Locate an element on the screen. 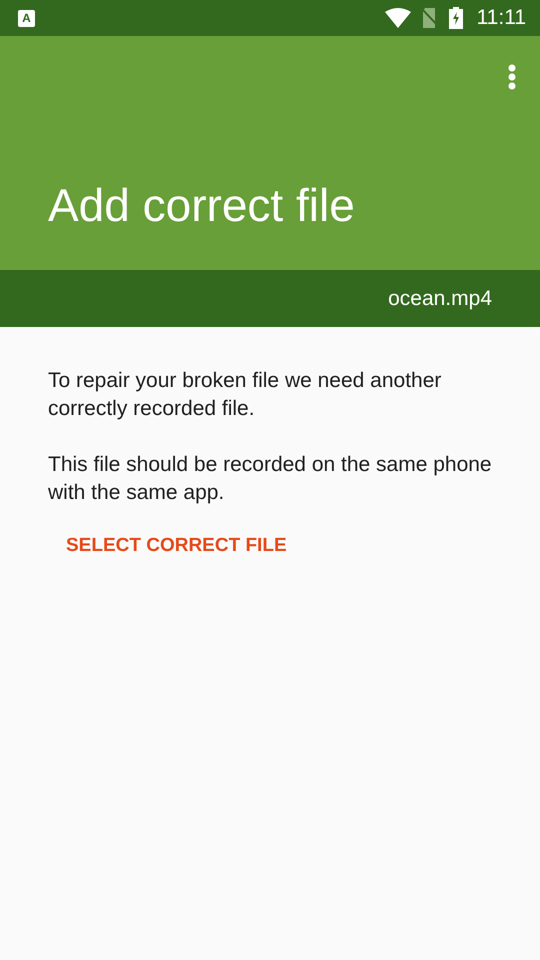 This screenshot has height=960, width=540. instruction-text: To repair your broken file we need another correctly recorded file. is located at coordinates (245, 395).